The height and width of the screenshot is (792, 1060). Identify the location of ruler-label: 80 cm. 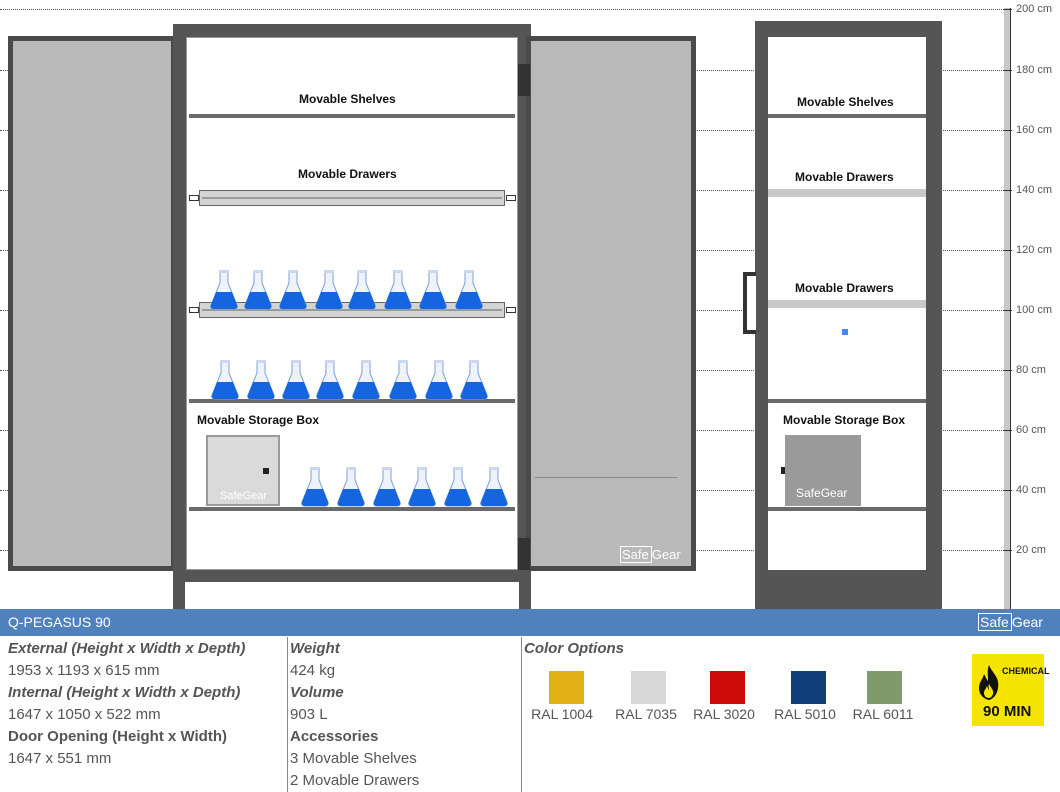
(1031, 370).